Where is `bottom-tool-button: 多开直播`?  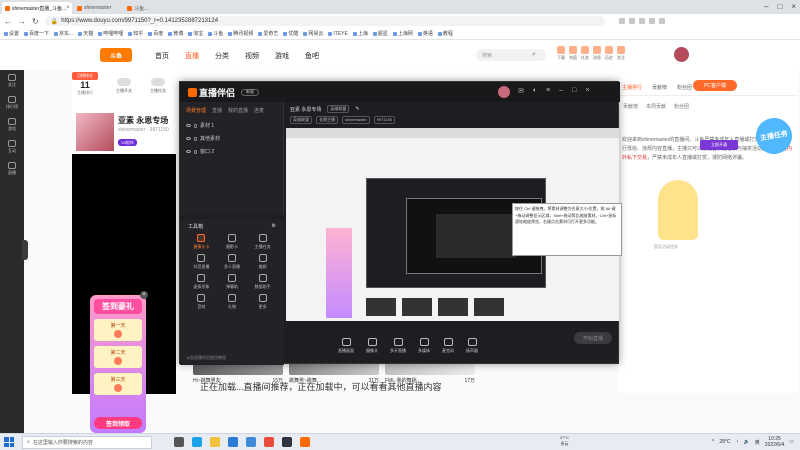 bottom-tool-button: 多开直播 is located at coordinates (398, 345).